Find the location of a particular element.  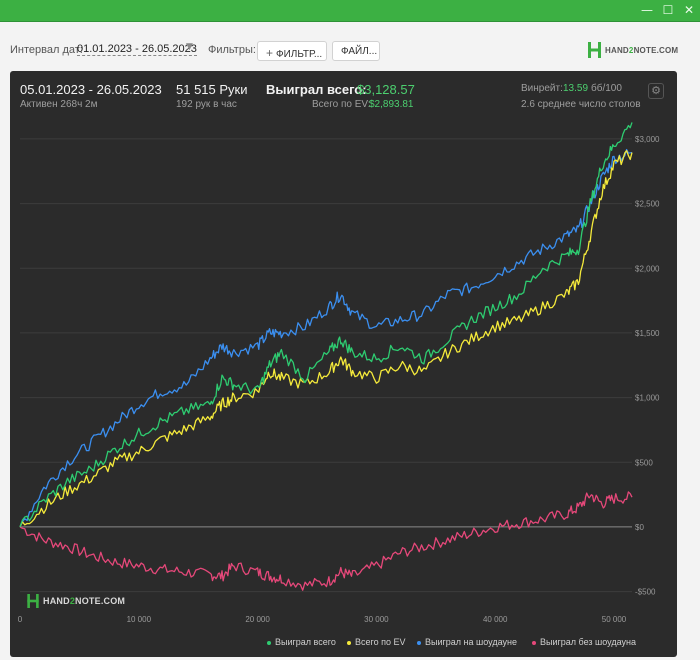

legend-item: Выиграл без шоудауна is located at coordinates (584, 642).